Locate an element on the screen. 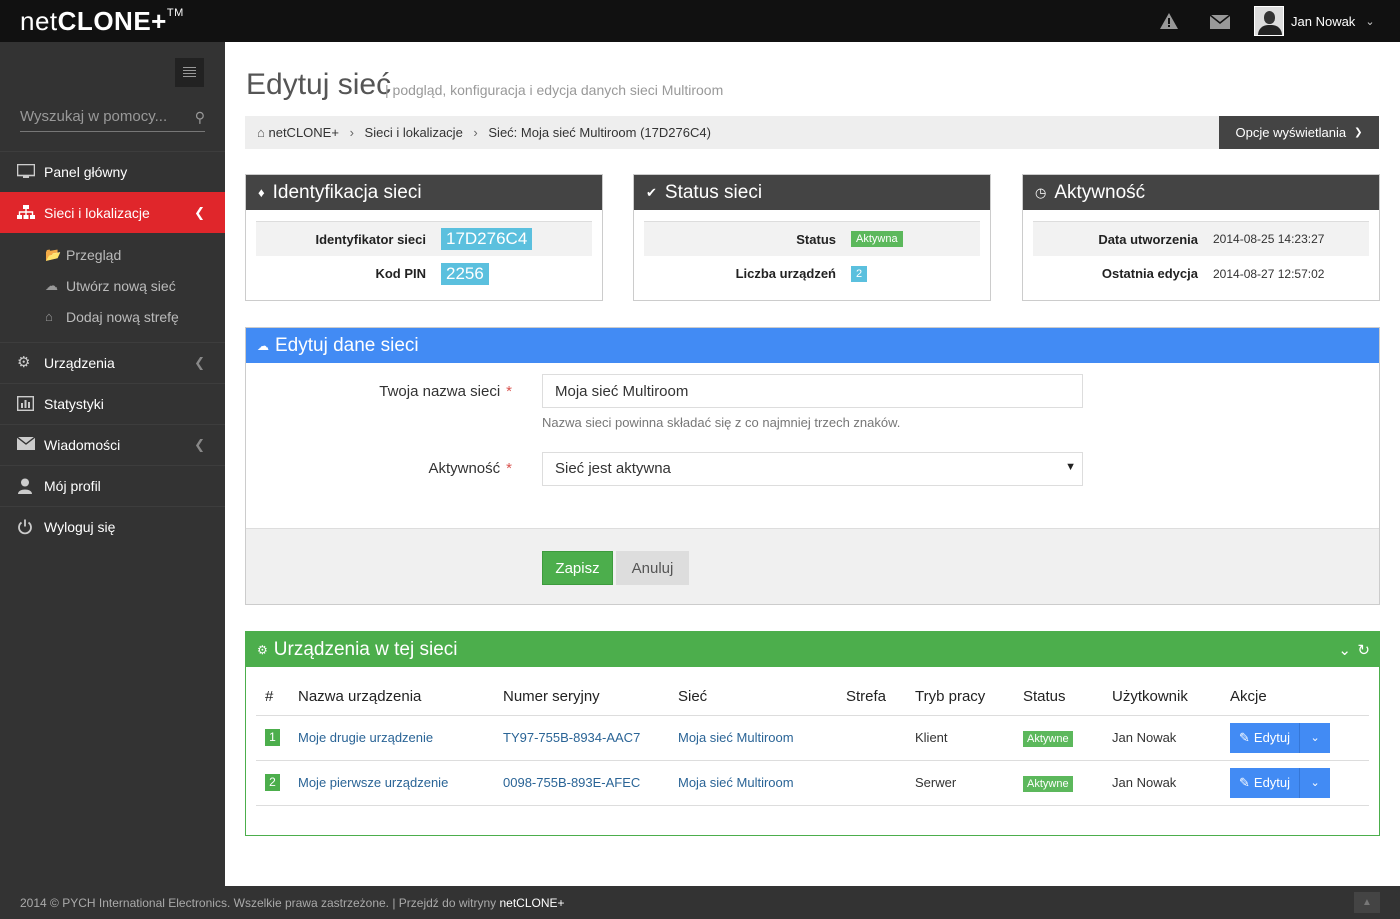 The height and width of the screenshot is (919, 1400). column-header: Tryb pracy is located at coordinates (960, 697).